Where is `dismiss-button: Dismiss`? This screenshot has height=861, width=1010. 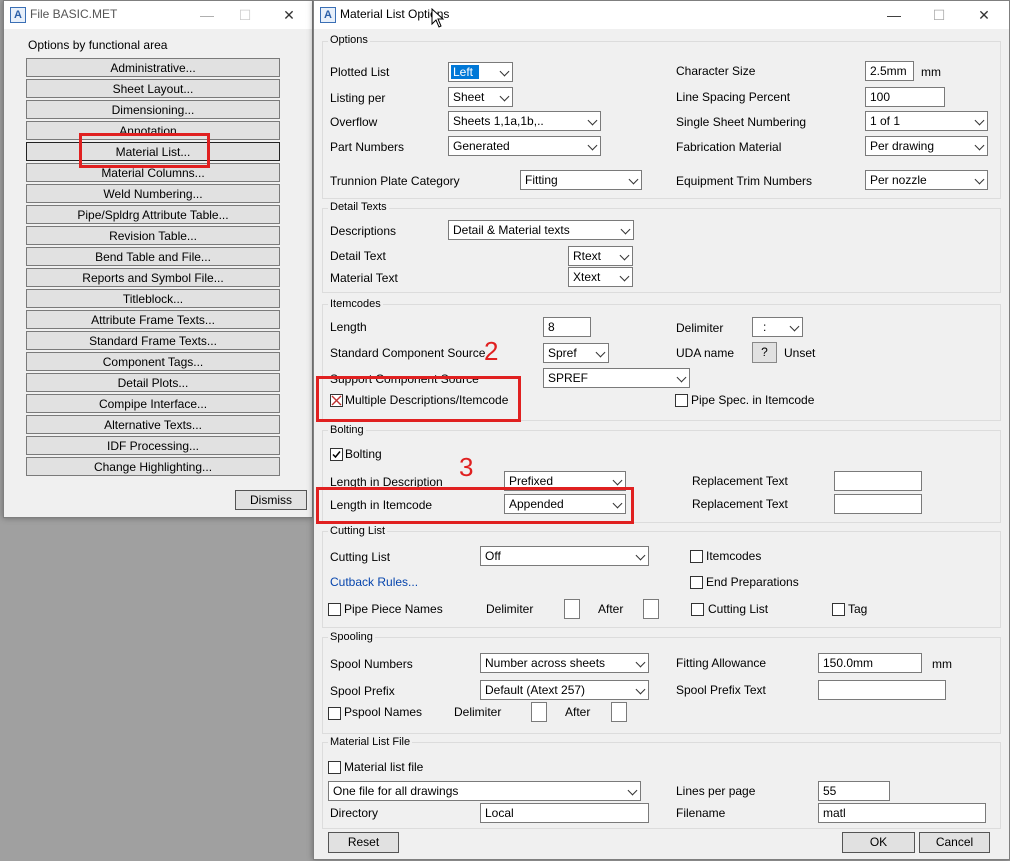
dismiss-button: Dismiss is located at coordinates (271, 500).